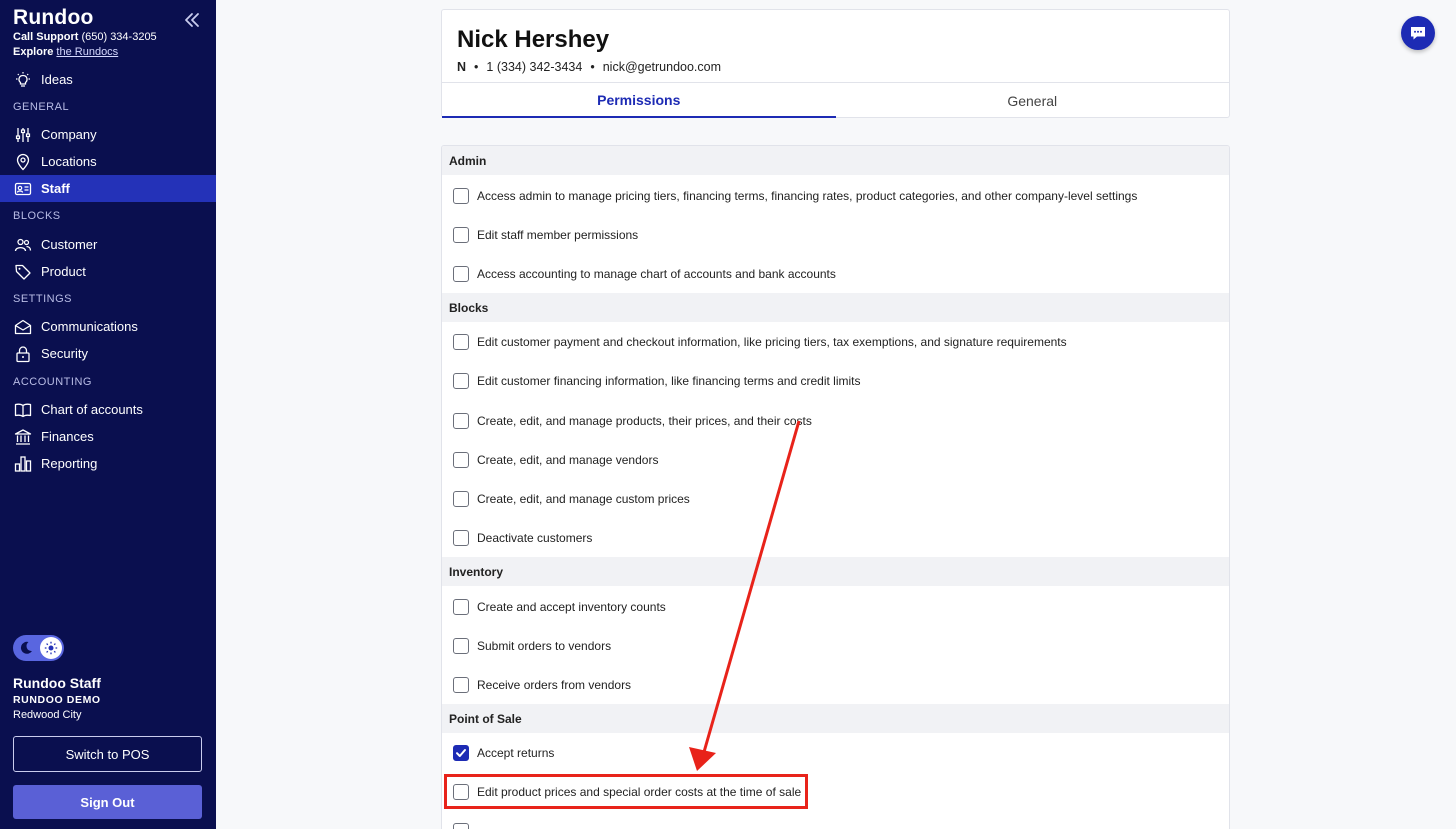 The width and height of the screenshot is (1456, 829). Describe the element at coordinates (108, 326) in the screenshot. I see `sidebar-item-communications: Communications` at that location.